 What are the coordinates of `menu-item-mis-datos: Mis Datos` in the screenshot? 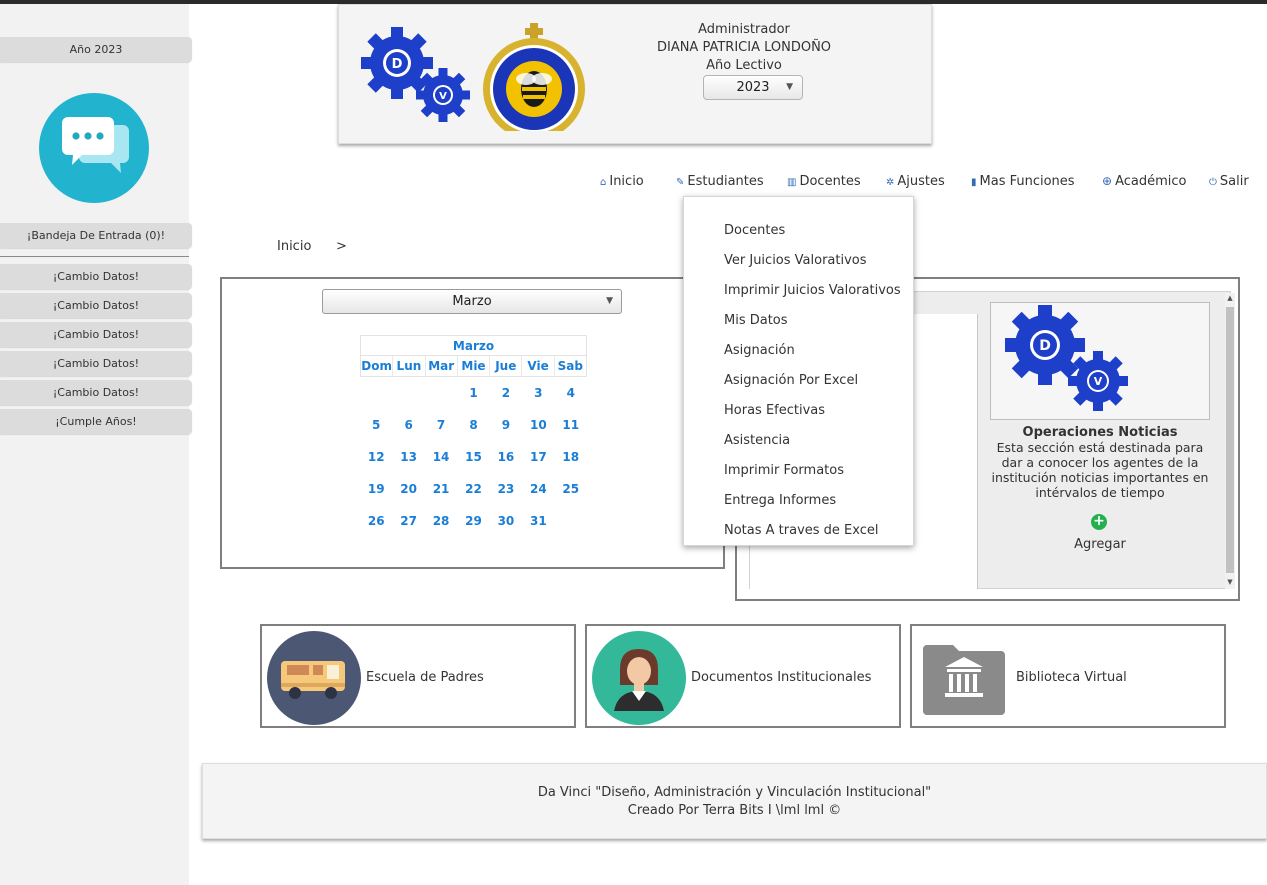 It's located at (756, 320).